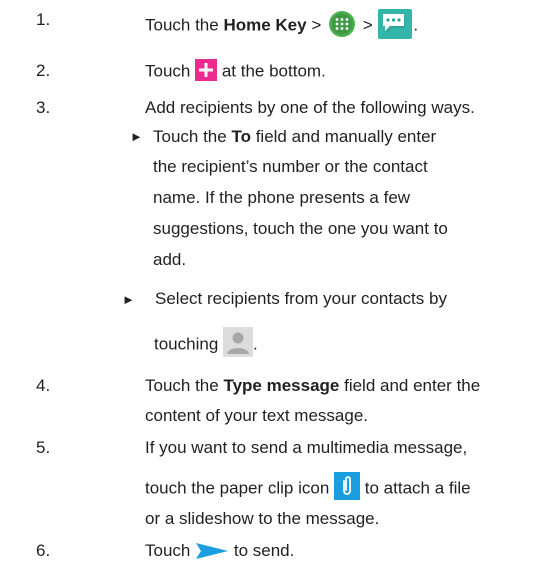  Describe the element at coordinates (290, 166) in the screenshot. I see `bullet-line: the recipient’s number or the contact` at that location.